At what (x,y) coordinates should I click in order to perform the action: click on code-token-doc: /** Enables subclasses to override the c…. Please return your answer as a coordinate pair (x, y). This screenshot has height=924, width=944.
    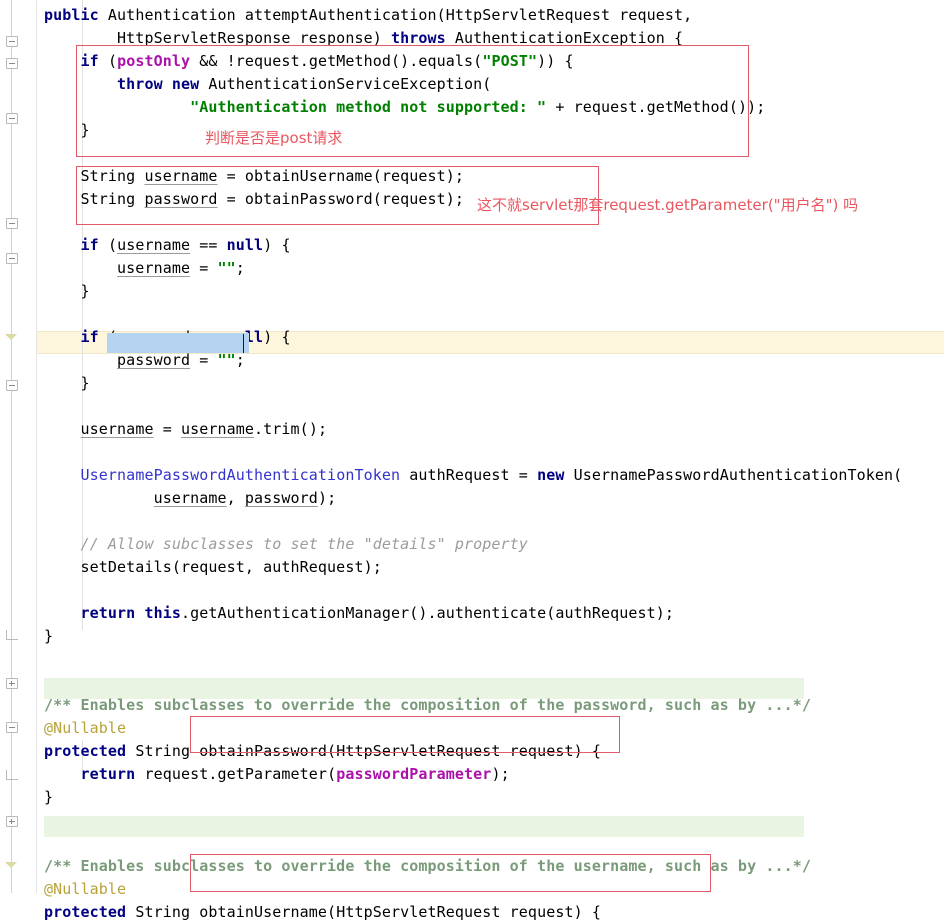
    Looking at the image, I should click on (427, 866).